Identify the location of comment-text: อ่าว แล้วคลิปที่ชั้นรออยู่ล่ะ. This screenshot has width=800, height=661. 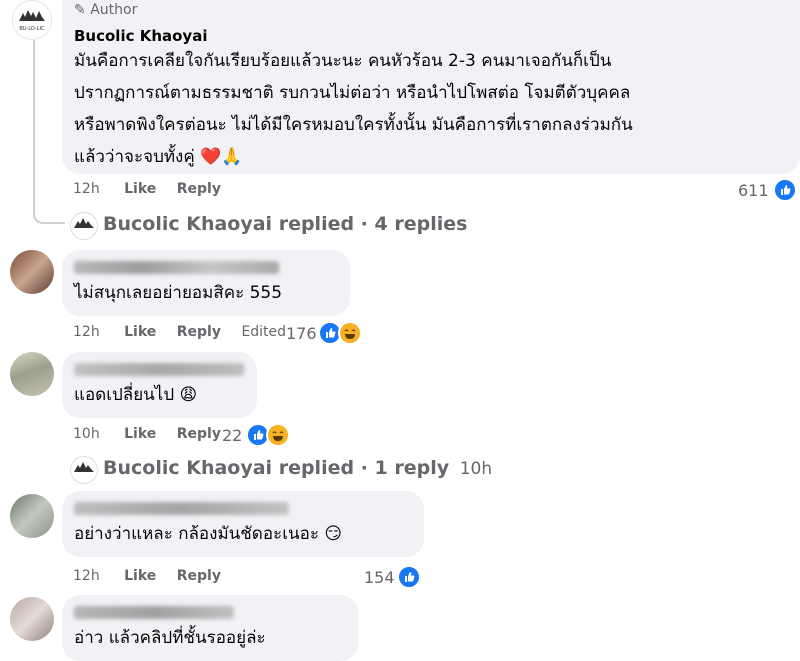
(170, 638).